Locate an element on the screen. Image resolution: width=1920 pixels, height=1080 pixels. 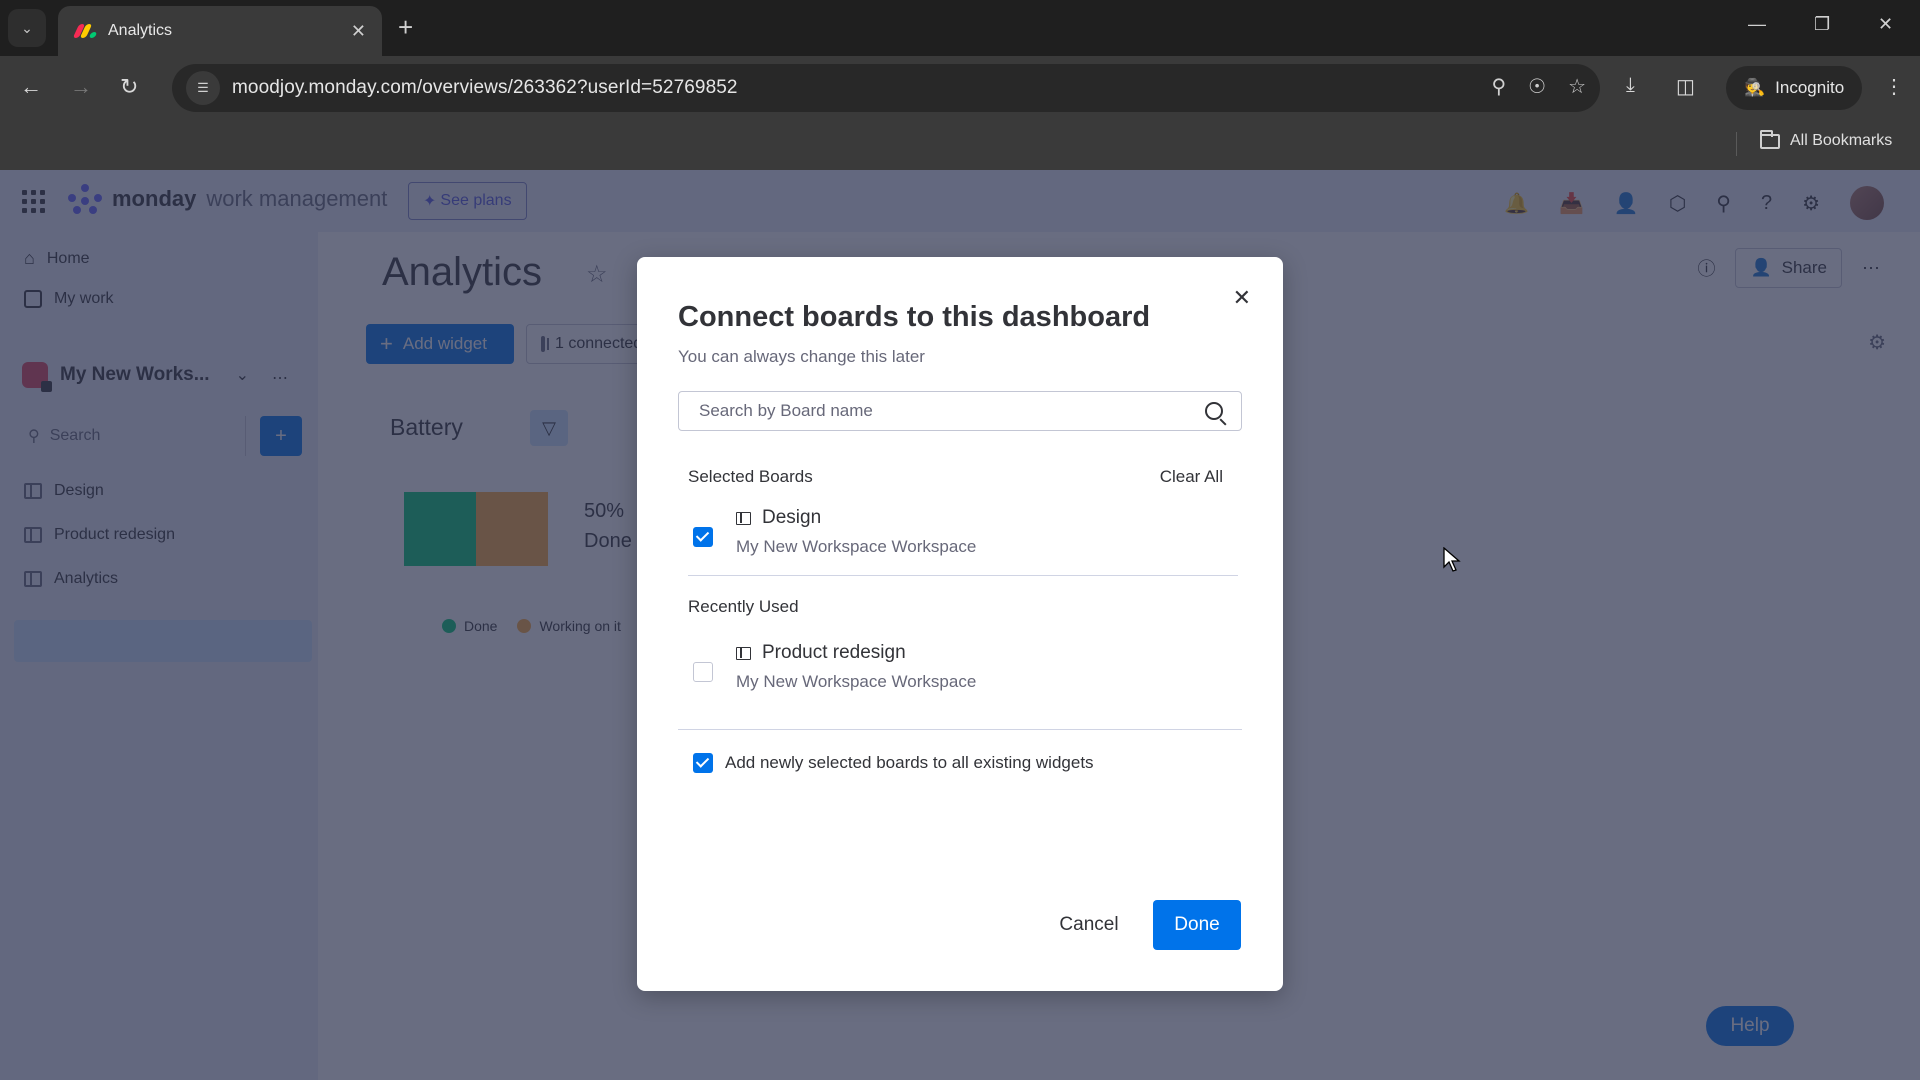
board-search-field is located at coordinates (960, 411).